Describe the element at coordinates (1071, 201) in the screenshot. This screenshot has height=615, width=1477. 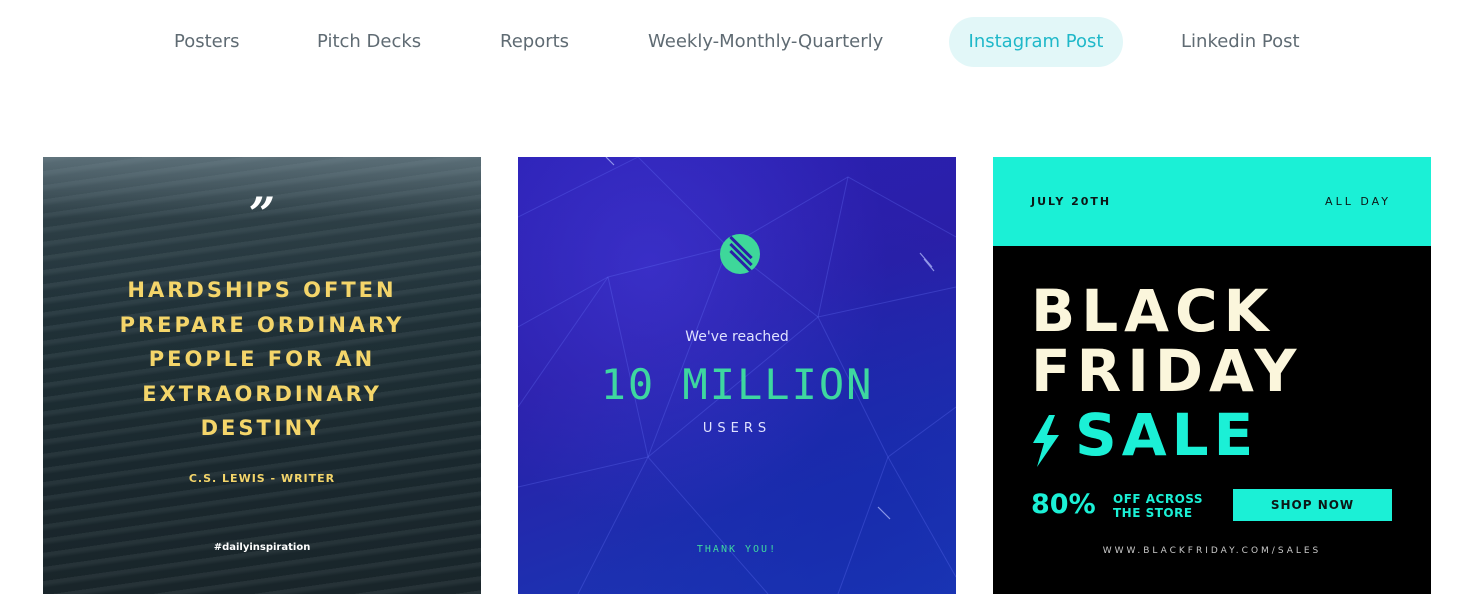
I see `sale-date: JULY 20TH` at that location.